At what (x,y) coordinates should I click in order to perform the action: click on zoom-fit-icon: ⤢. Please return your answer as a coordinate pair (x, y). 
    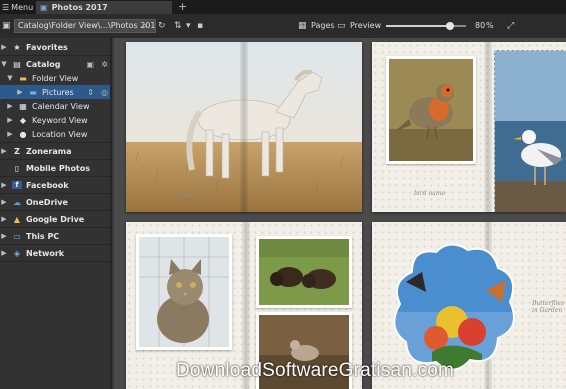
    Looking at the image, I should click on (510, 26).